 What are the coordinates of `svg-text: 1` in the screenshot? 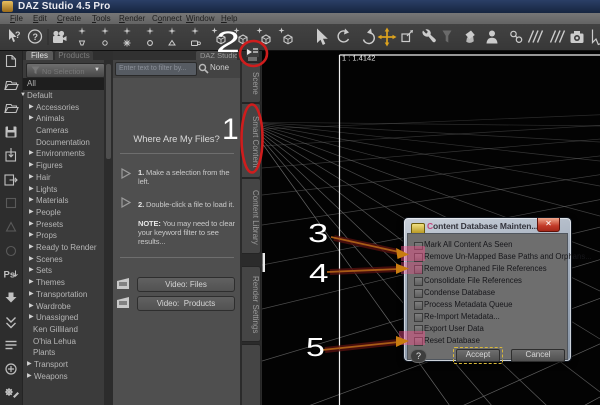 It's located at (230, 129).